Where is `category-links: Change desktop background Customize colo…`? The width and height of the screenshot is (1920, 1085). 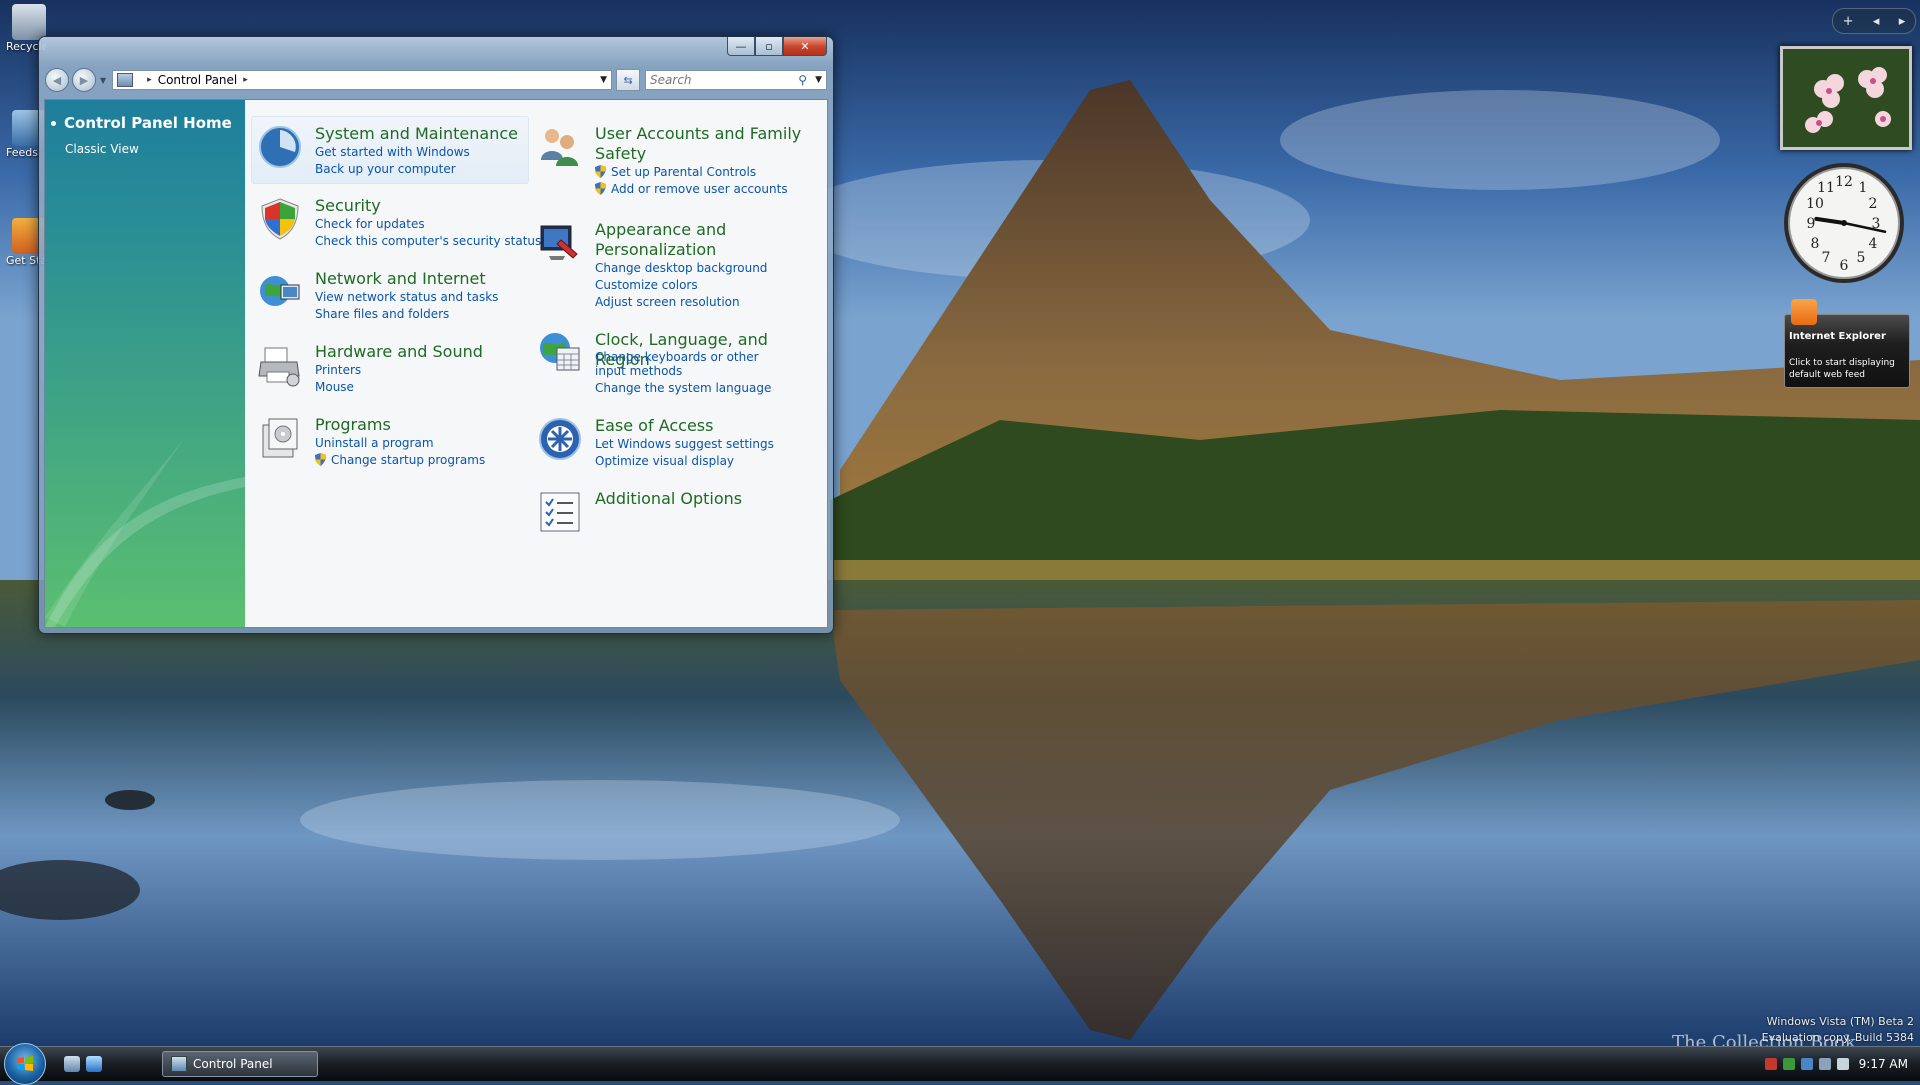 category-links: Change desktop background Customize colo… is located at coordinates (706, 285).